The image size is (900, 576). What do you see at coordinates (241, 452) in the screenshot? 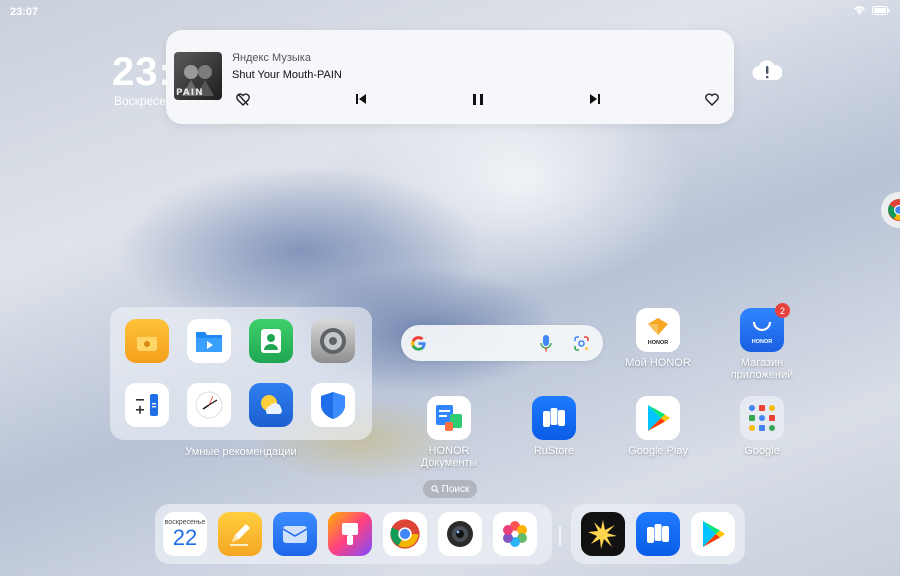
I see `folder-label: Умные рекомендации` at bounding box center [241, 452].